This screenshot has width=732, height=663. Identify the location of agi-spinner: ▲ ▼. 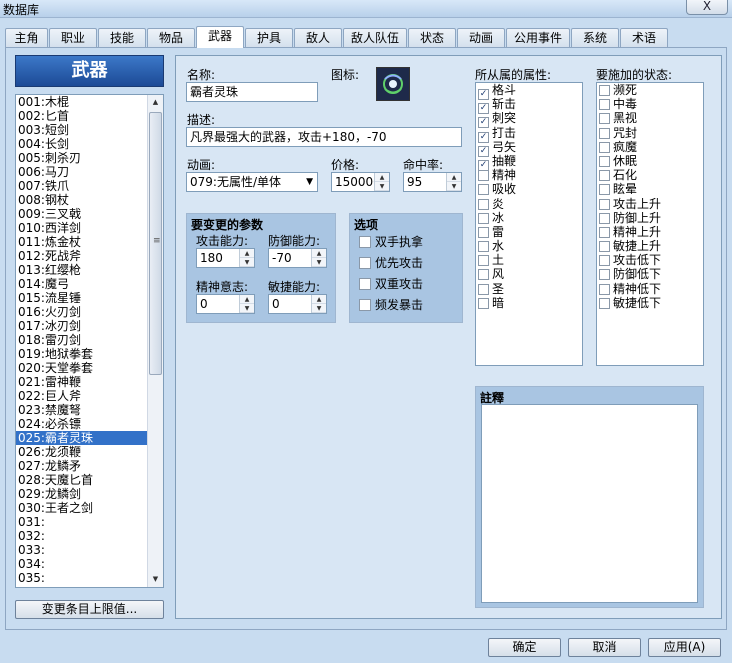
(318, 304).